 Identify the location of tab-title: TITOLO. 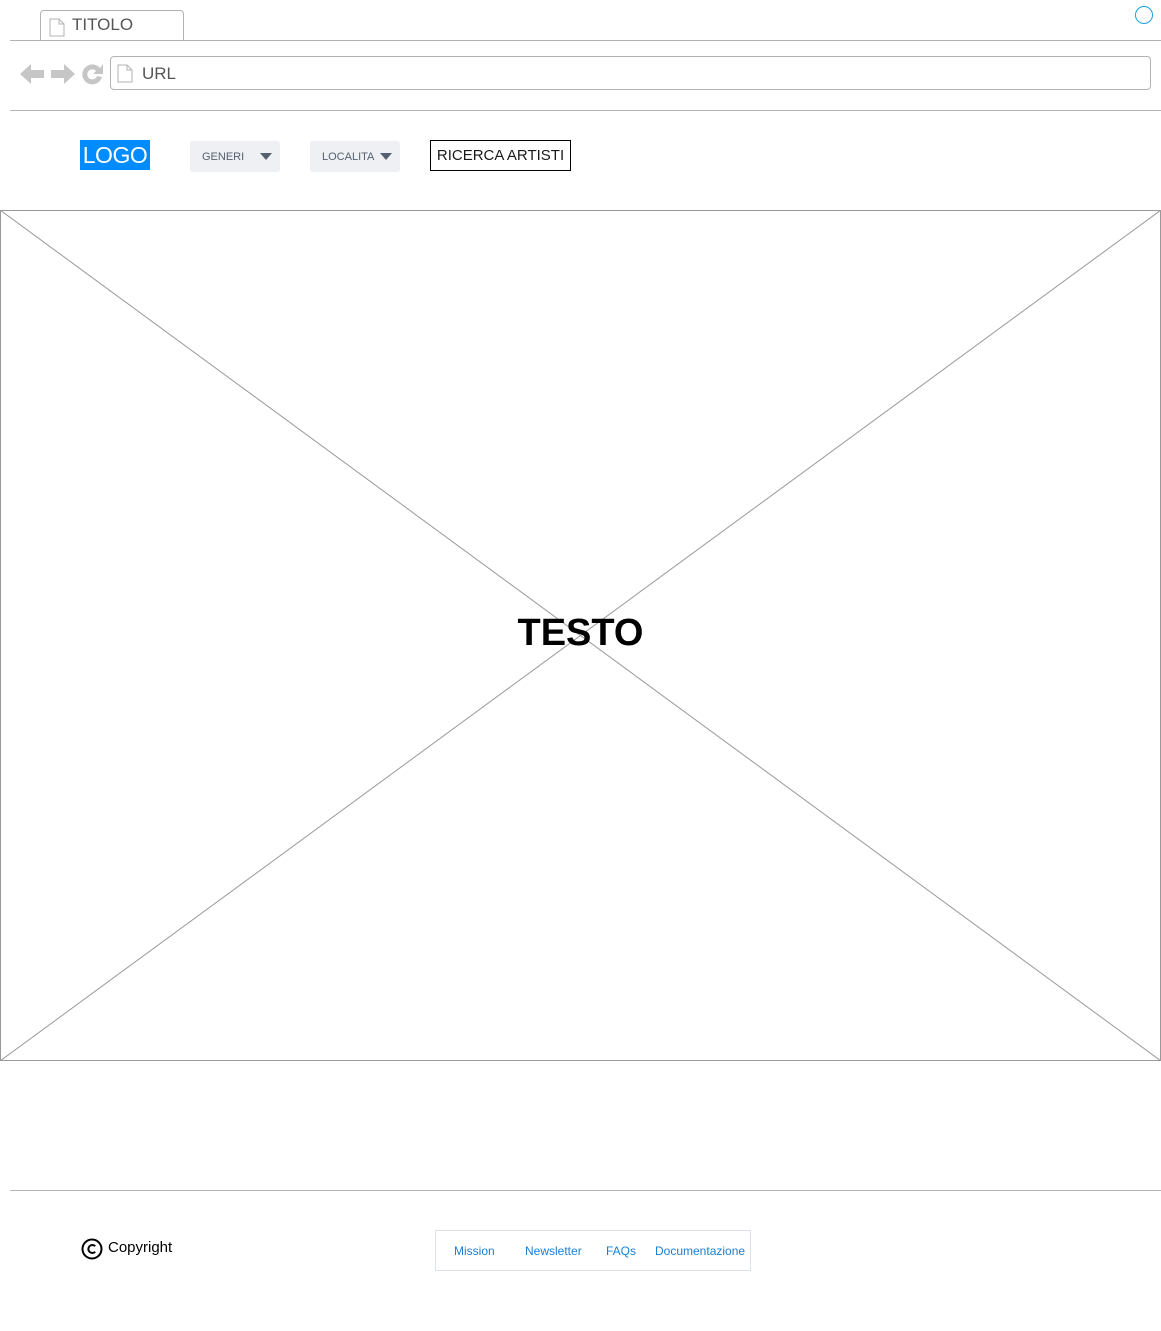
(103, 24).